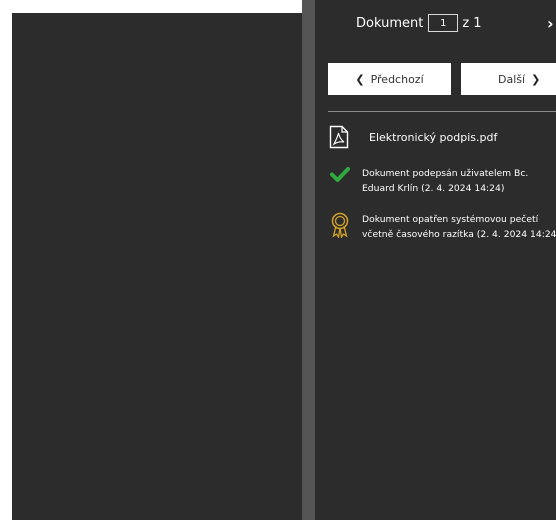  I want to click on page-total: z 1, so click(472, 23).